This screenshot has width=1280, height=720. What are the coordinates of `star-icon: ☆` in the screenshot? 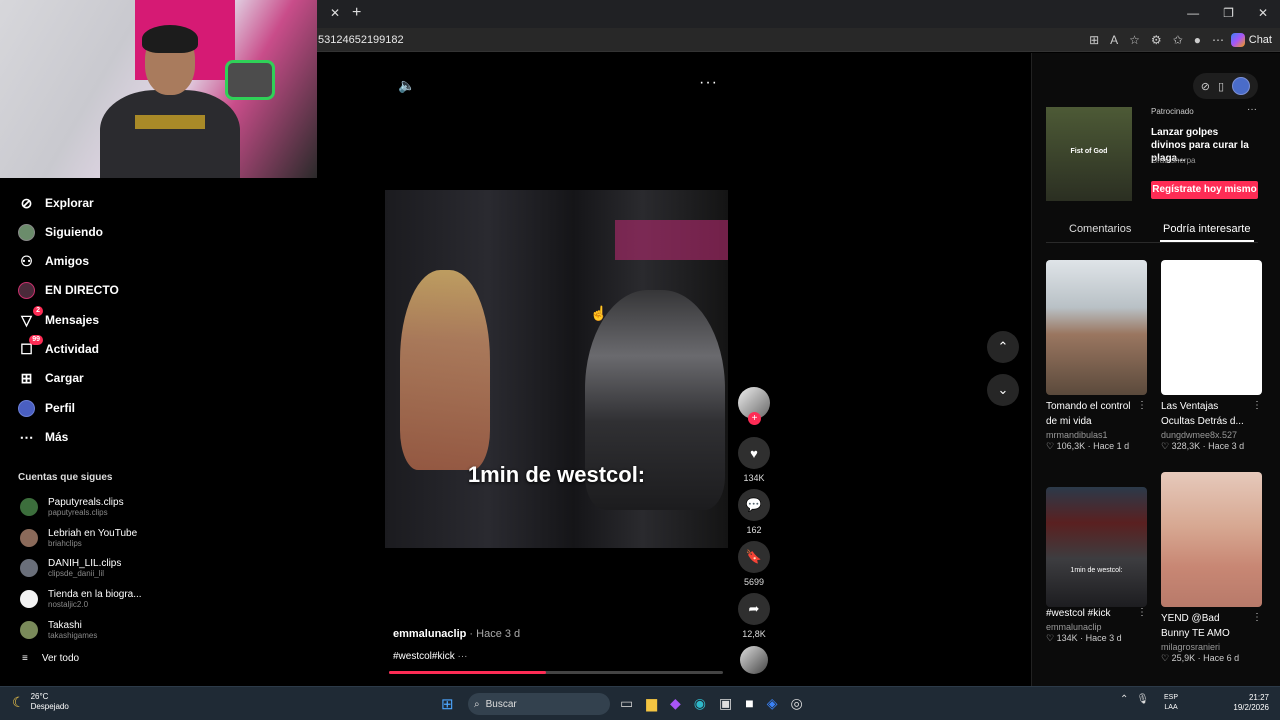 It's located at (1134, 40).